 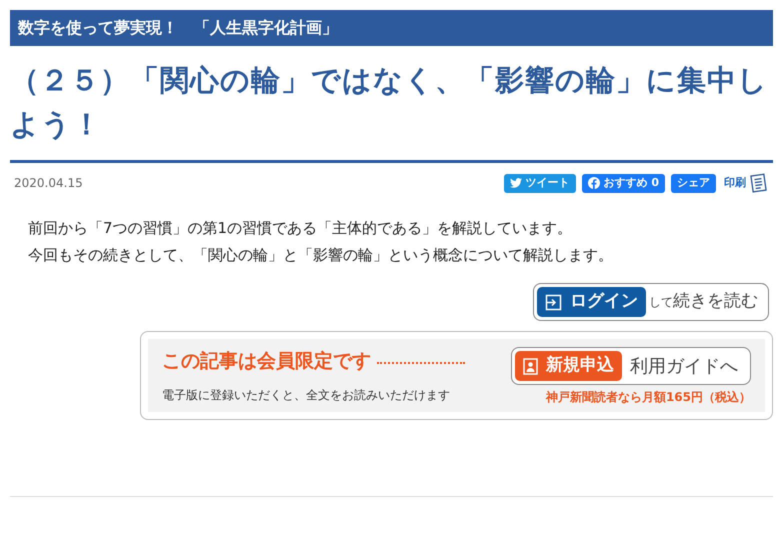 What do you see at coordinates (759, 183) in the screenshot?
I see `document-icon` at bounding box center [759, 183].